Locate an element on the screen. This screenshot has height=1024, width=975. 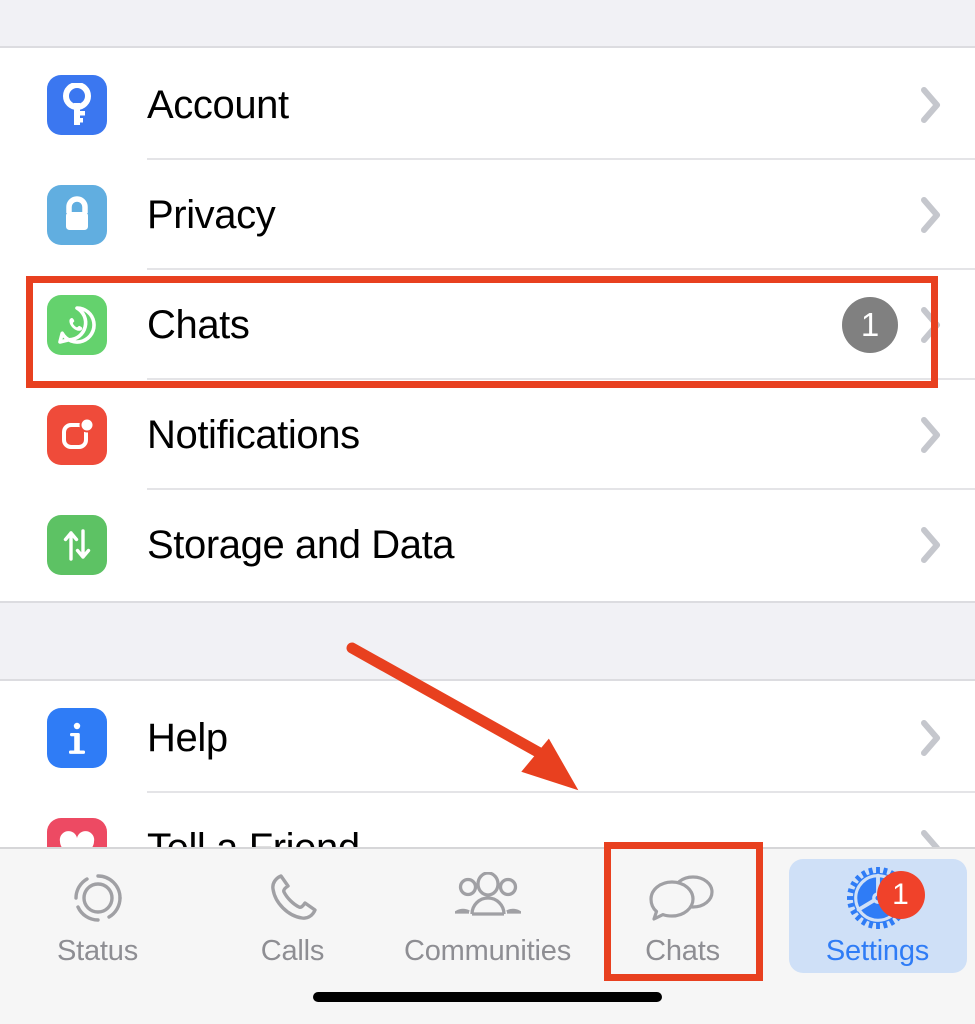
mid-section-gap is located at coordinates (487, 641).